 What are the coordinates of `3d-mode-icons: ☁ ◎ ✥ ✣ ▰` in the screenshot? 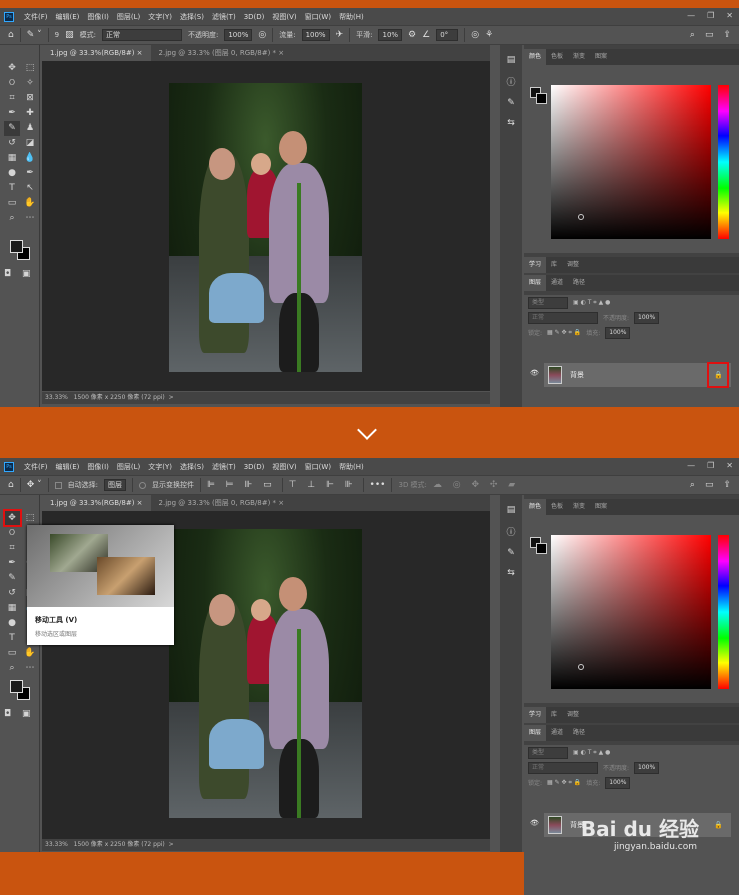 It's located at (476, 485).